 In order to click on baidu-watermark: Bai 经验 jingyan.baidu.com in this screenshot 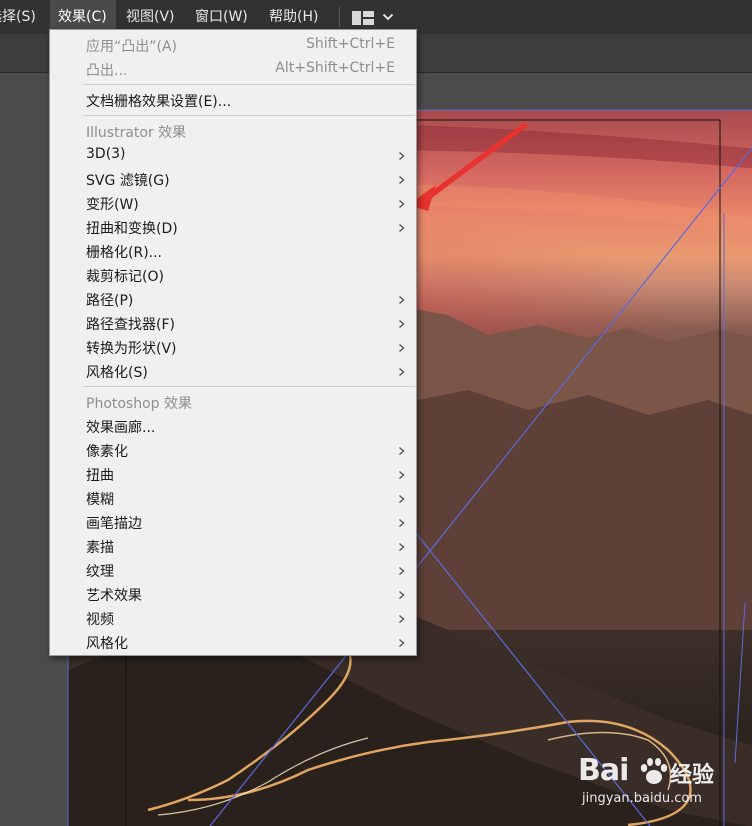, I will do `click(663, 784)`.